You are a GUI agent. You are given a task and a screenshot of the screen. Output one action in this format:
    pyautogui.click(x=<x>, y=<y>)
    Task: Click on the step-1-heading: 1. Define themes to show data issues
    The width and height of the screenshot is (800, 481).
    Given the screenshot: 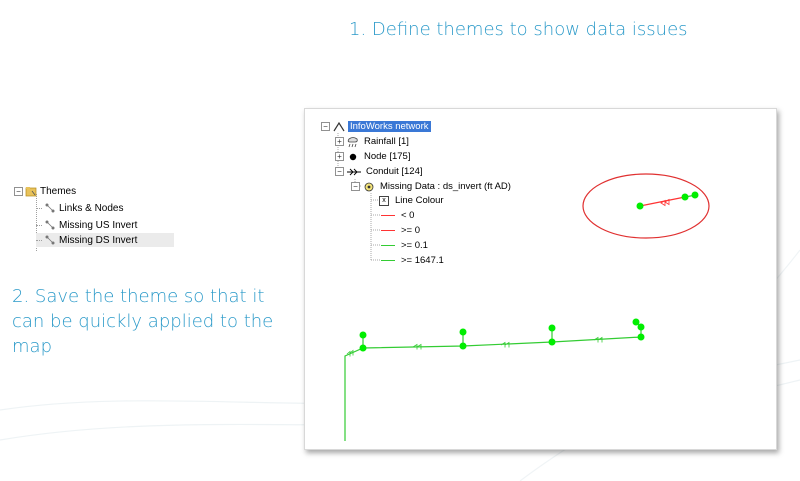 What is the action you would take?
    pyautogui.click(x=518, y=29)
    